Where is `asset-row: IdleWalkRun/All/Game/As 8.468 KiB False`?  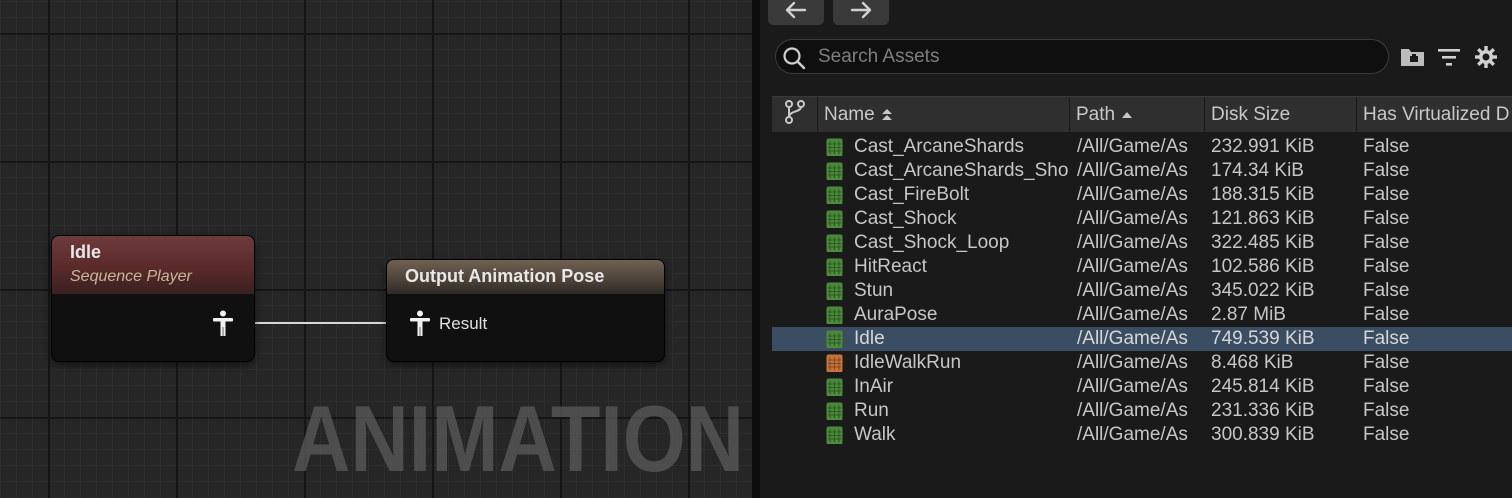 asset-row: IdleWalkRun/All/Game/As 8.468 KiB False is located at coordinates (1142, 363).